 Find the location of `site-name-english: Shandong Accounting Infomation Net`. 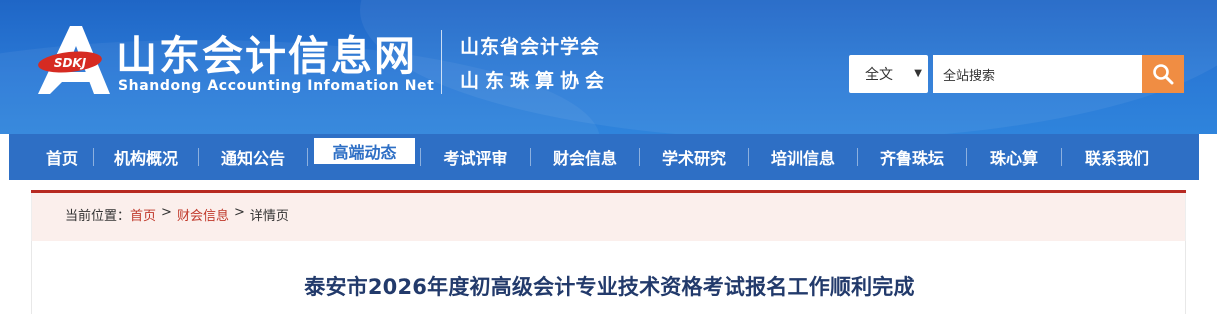

site-name-english: Shandong Accounting Infomation Net is located at coordinates (276, 86).